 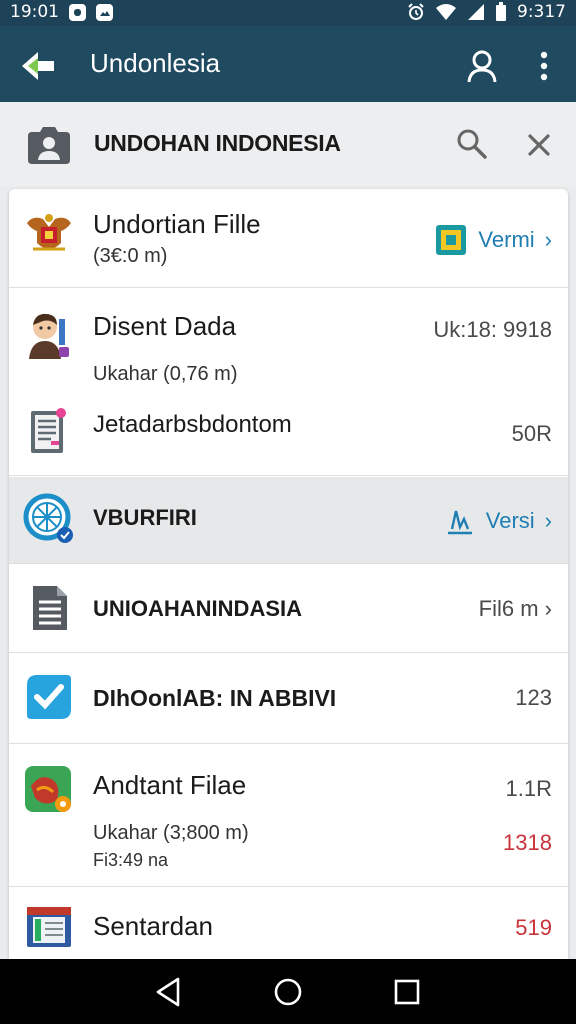 What do you see at coordinates (459, 522) in the screenshot?
I see `signature-icon` at bounding box center [459, 522].